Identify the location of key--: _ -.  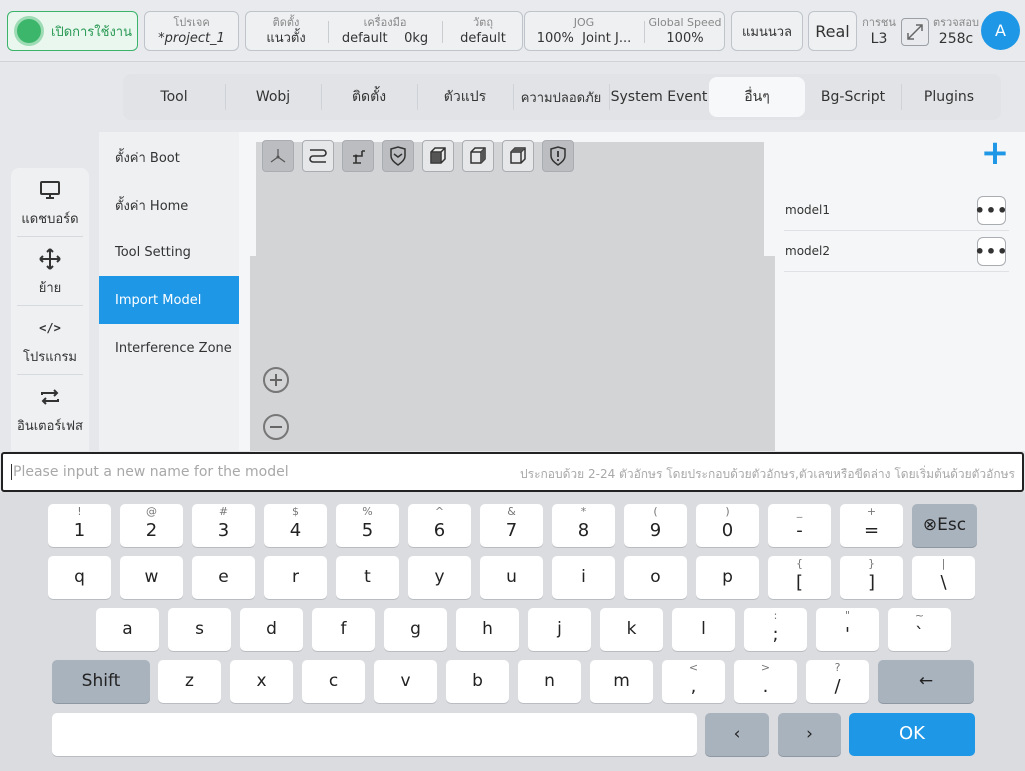
(799, 525).